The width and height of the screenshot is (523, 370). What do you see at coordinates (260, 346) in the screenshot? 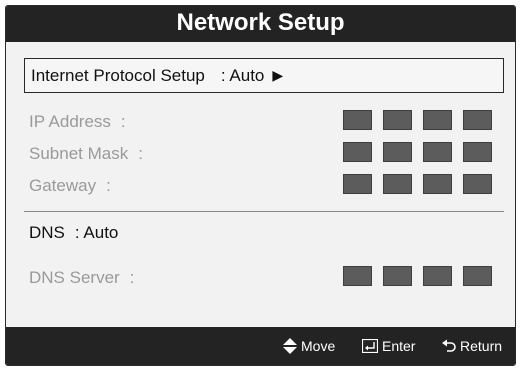
I see `button-guide-bar: Move Enter Return` at bounding box center [260, 346].